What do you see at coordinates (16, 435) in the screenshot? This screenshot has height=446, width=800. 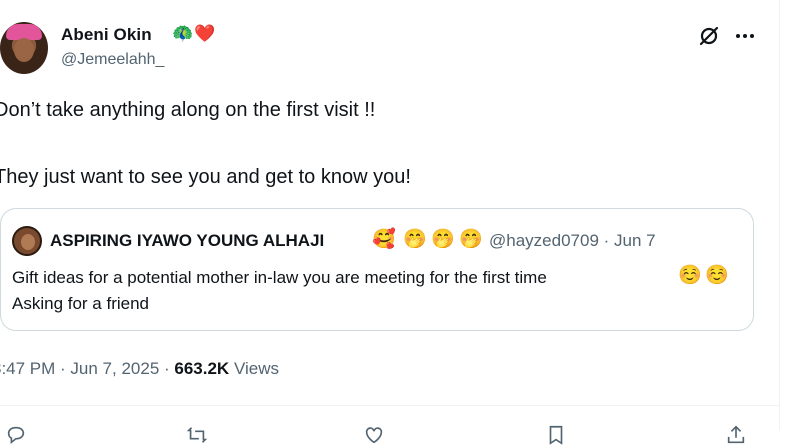 I see `reply-icon` at bounding box center [16, 435].